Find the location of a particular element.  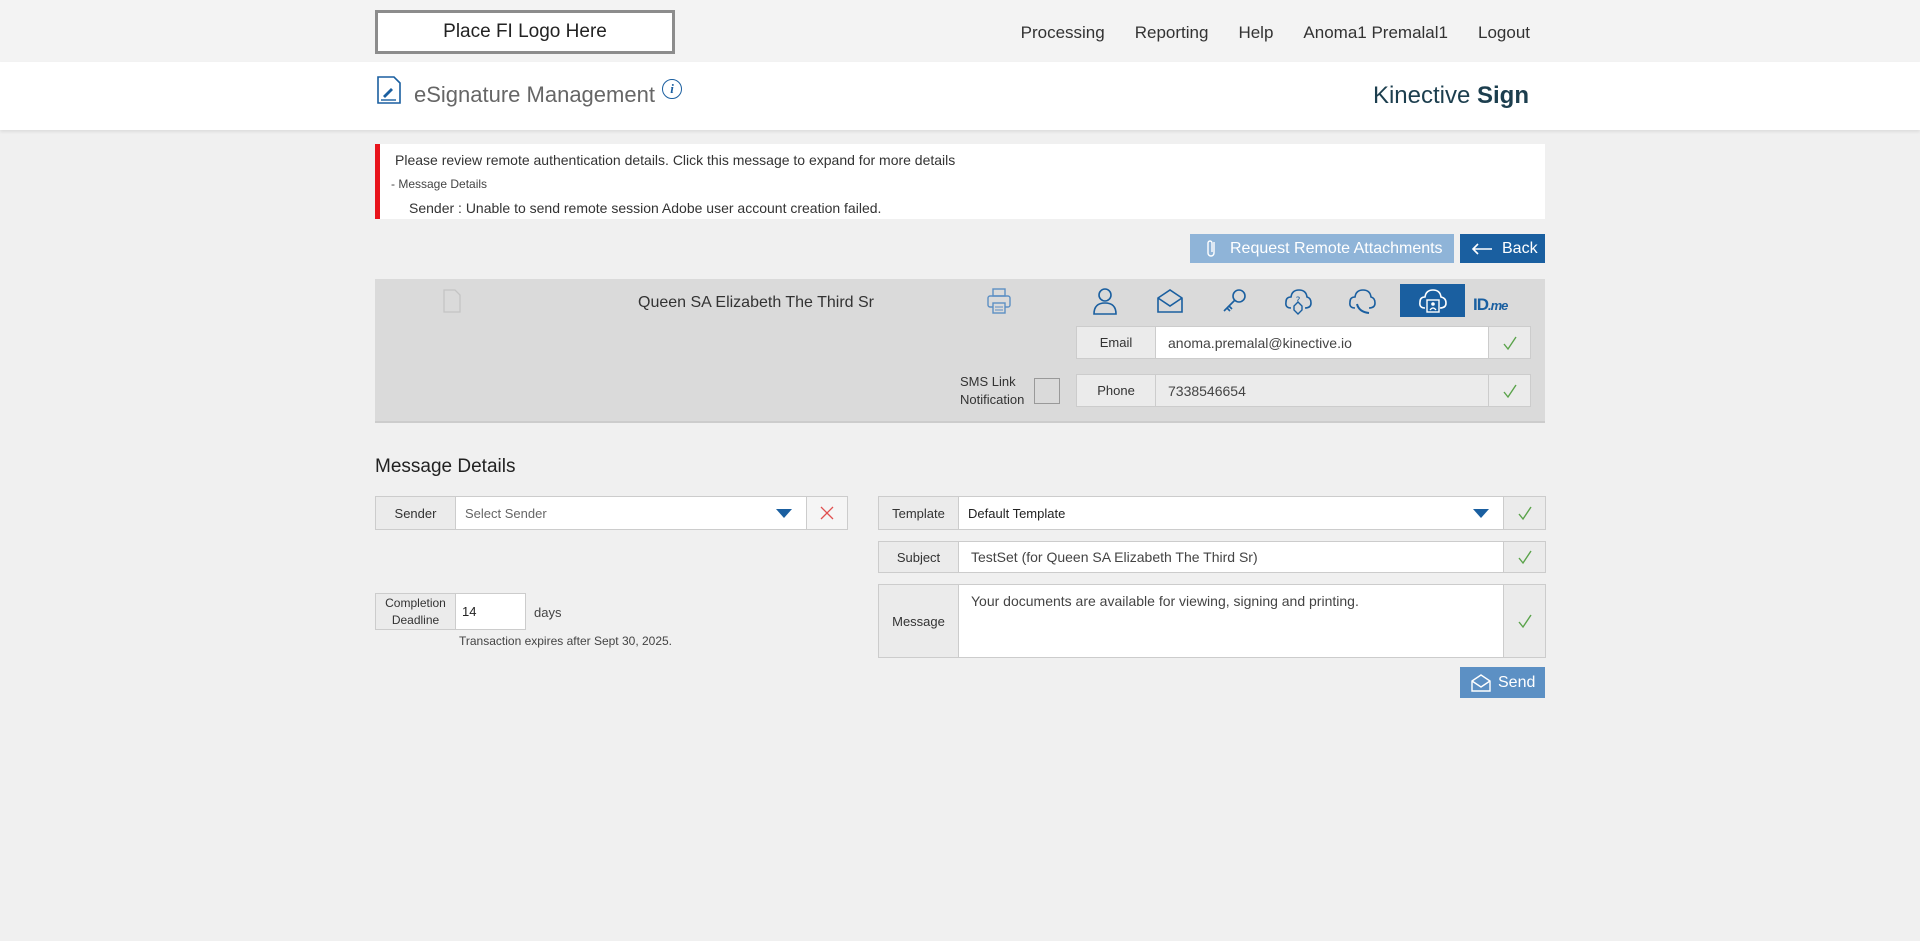

remote-session-icon is located at coordinates (1433, 301).